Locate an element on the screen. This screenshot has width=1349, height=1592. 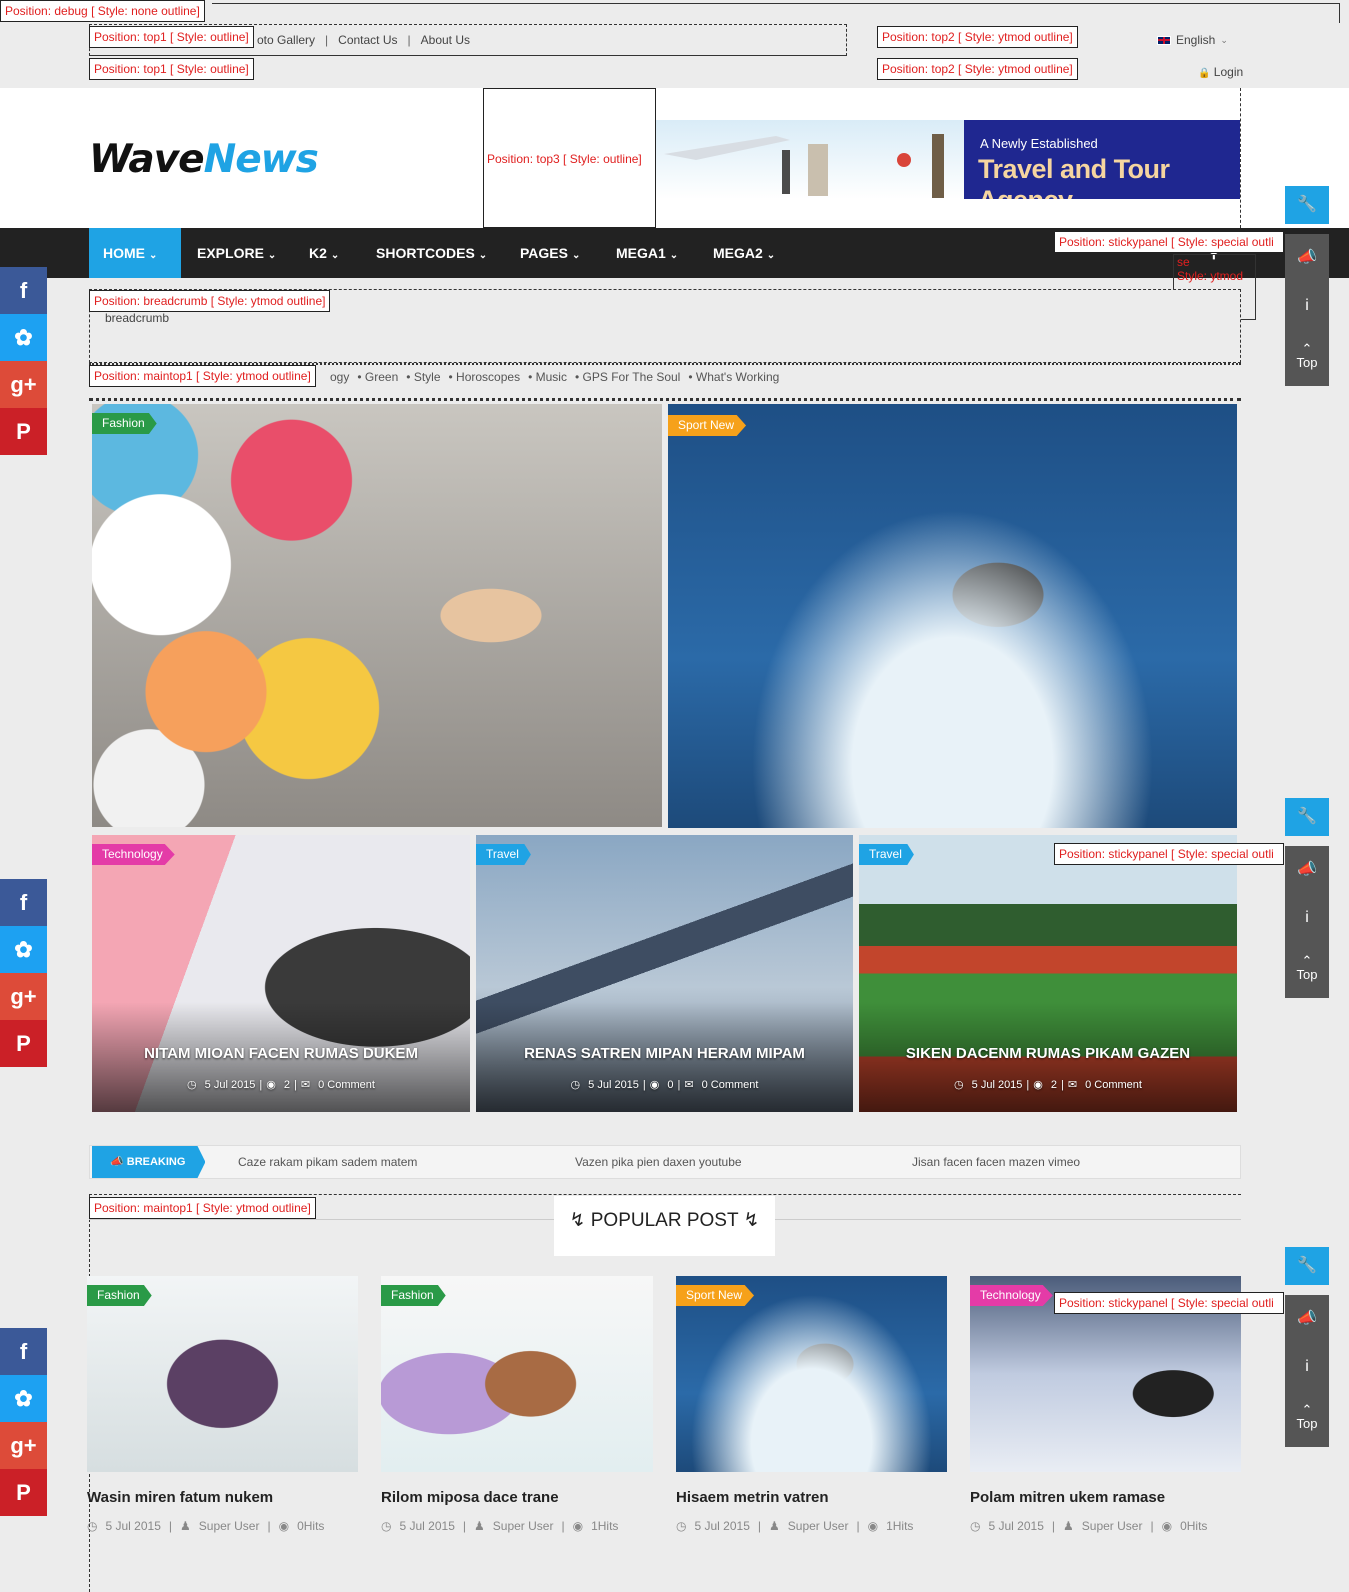
sticky-panel: 🔧 📣 i ⌃ Top is located at coordinates (1307, 898).